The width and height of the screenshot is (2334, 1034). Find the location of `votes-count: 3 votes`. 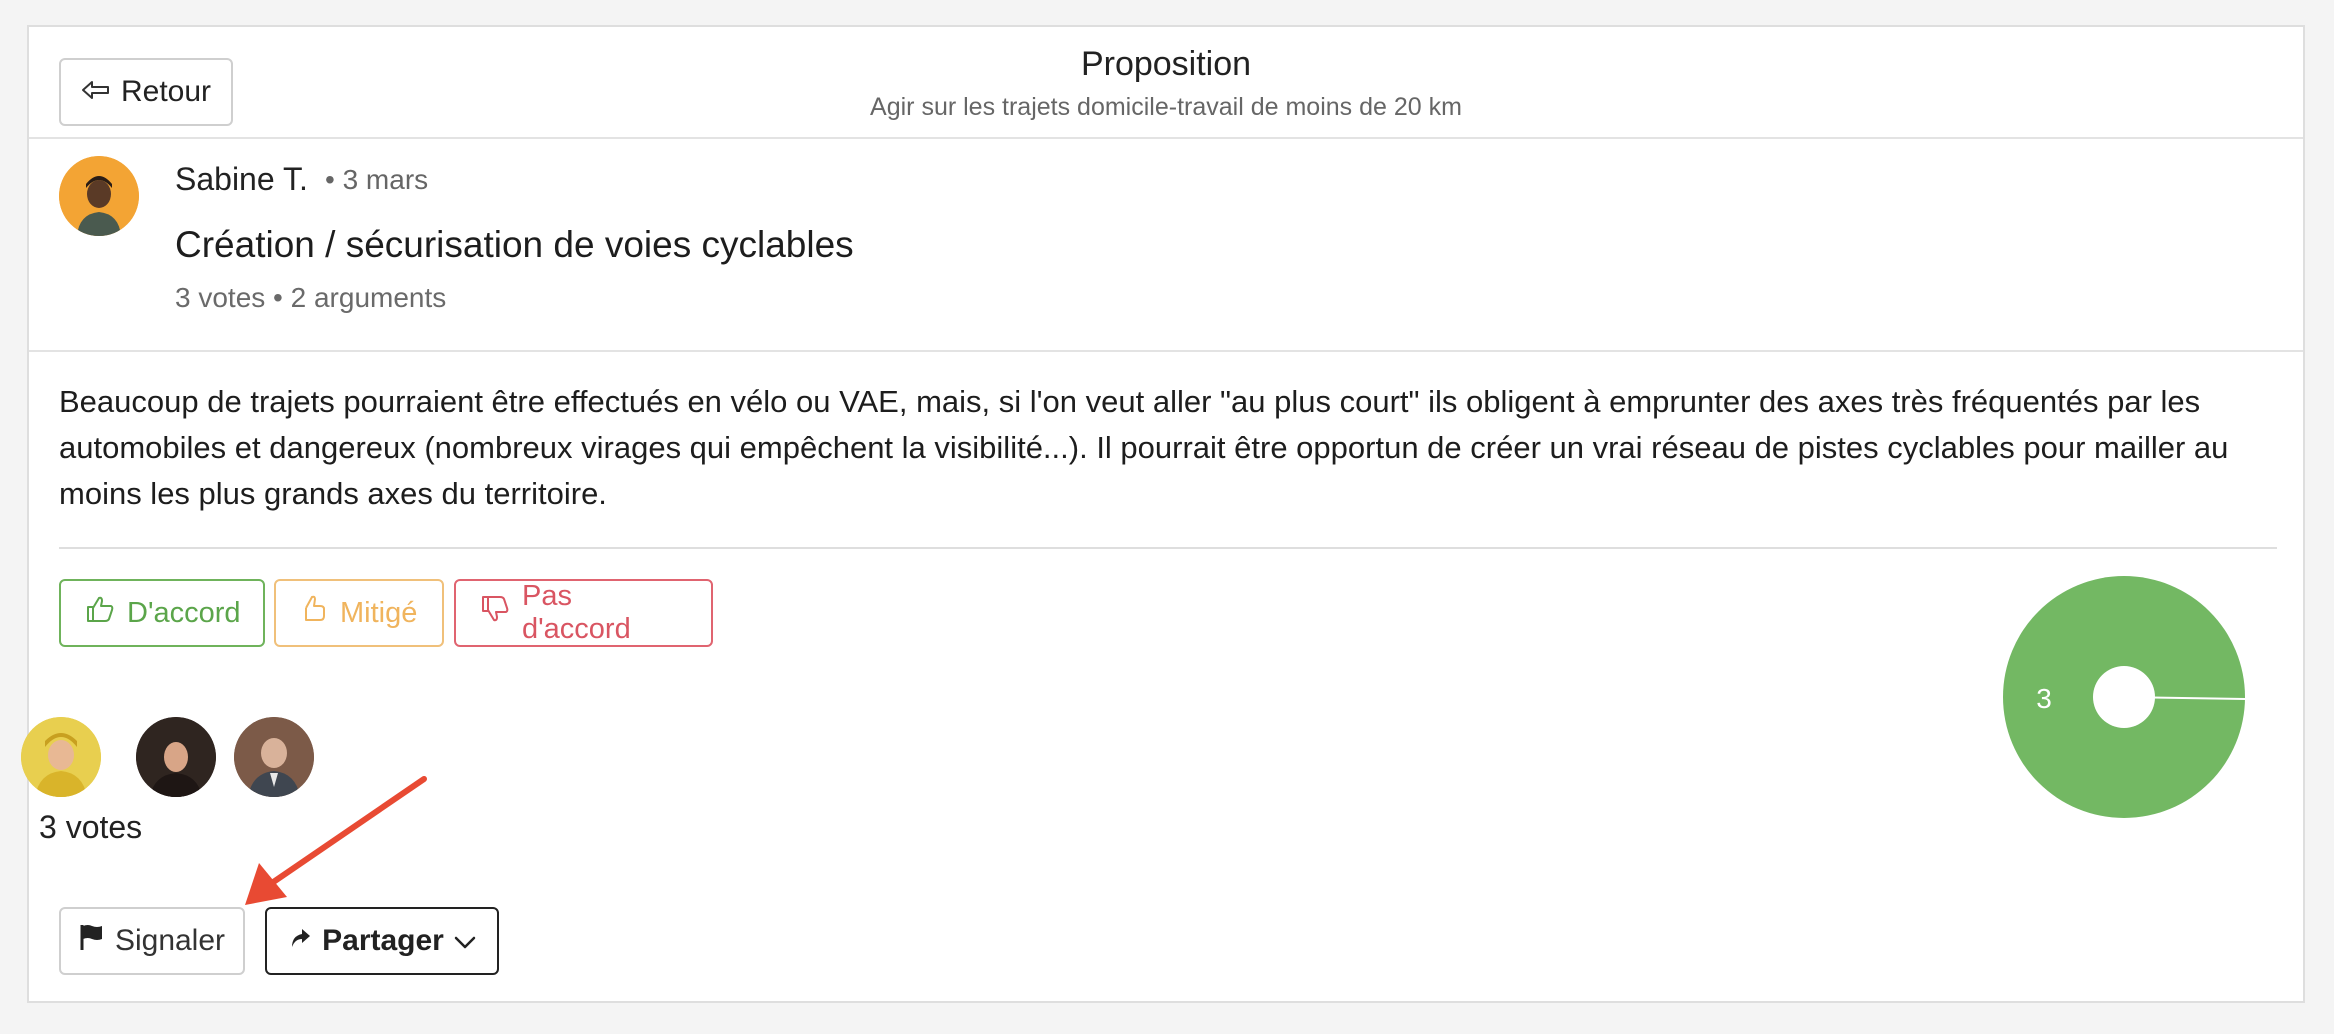

votes-count: 3 votes is located at coordinates (91, 827).